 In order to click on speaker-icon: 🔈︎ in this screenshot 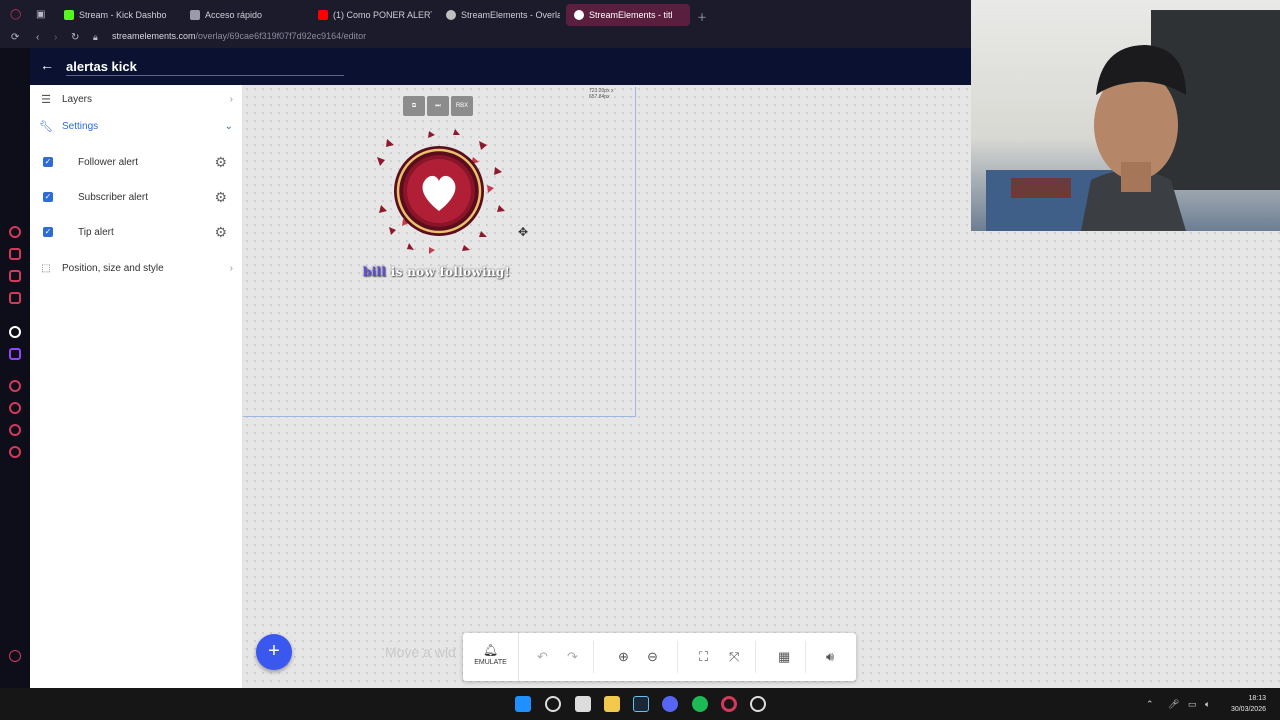, I will do `click(1207, 704)`.